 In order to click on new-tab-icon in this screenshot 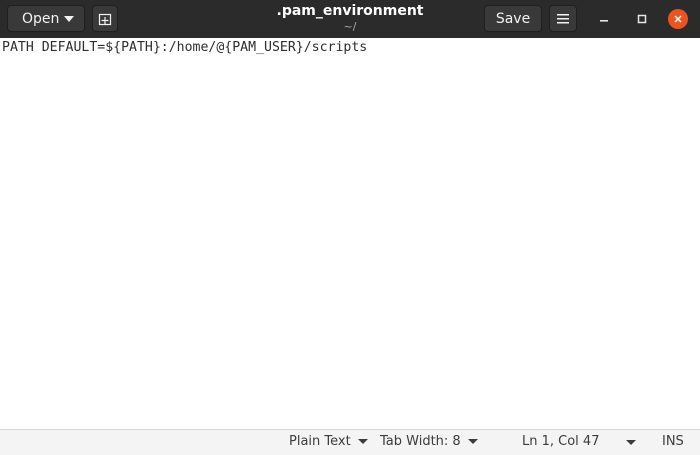, I will do `click(105, 19)`.